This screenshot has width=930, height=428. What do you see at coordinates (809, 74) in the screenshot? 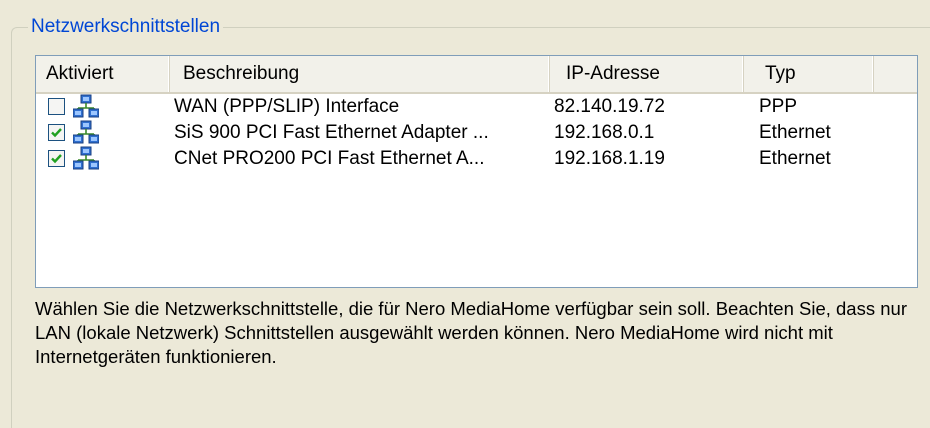
I see `column-header-typ: Typ` at bounding box center [809, 74].